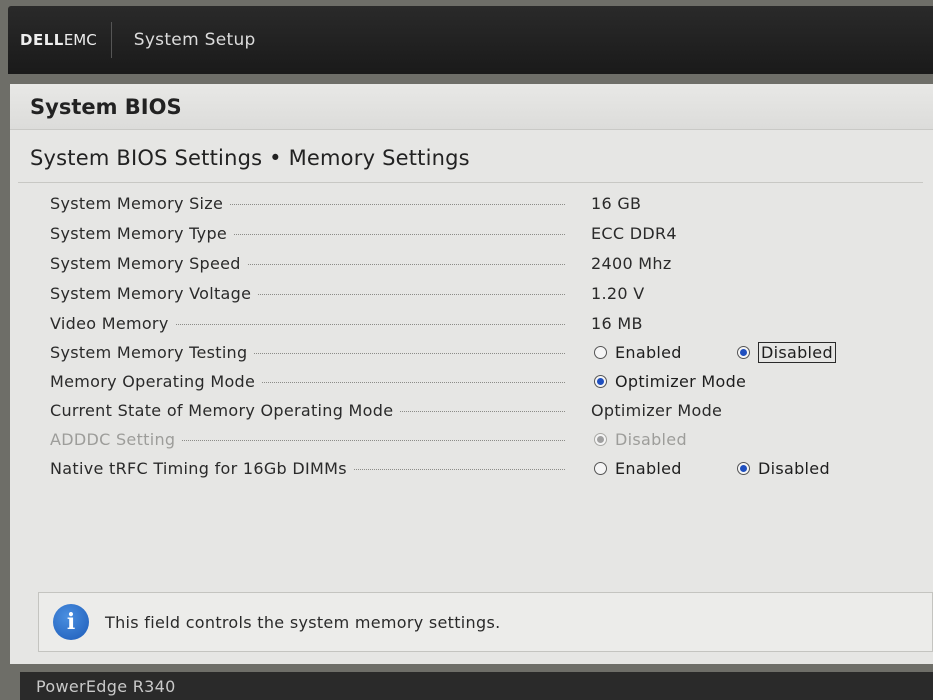  Describe the element at coordinates (471, 107) in the screenshot. I see `panel-title-bar: System BIOS` at that location.